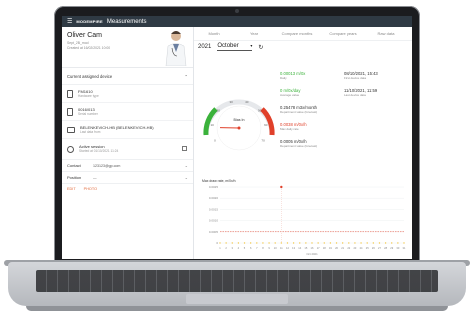 This screenshot has height=327, width=474. What do you see at coordinates (186, 76) in the screenshot?
I see `chevron-up-icon: ⌃` at bounding box center [186, 76].